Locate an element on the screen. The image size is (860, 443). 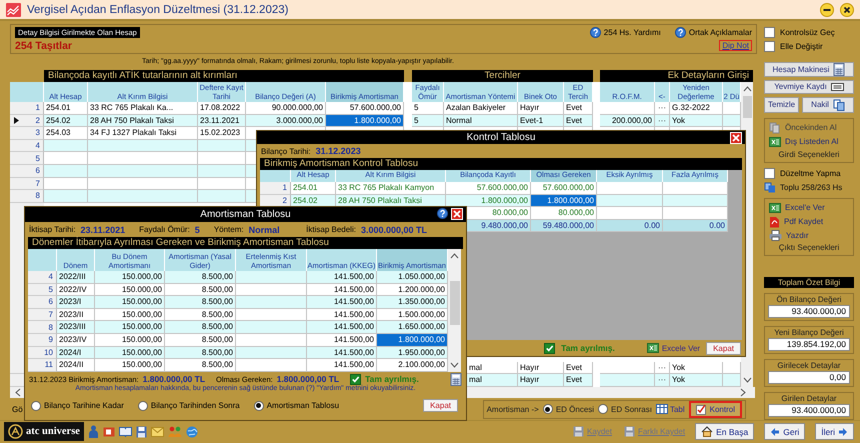
people-icon is located at coordinates (175, 432).